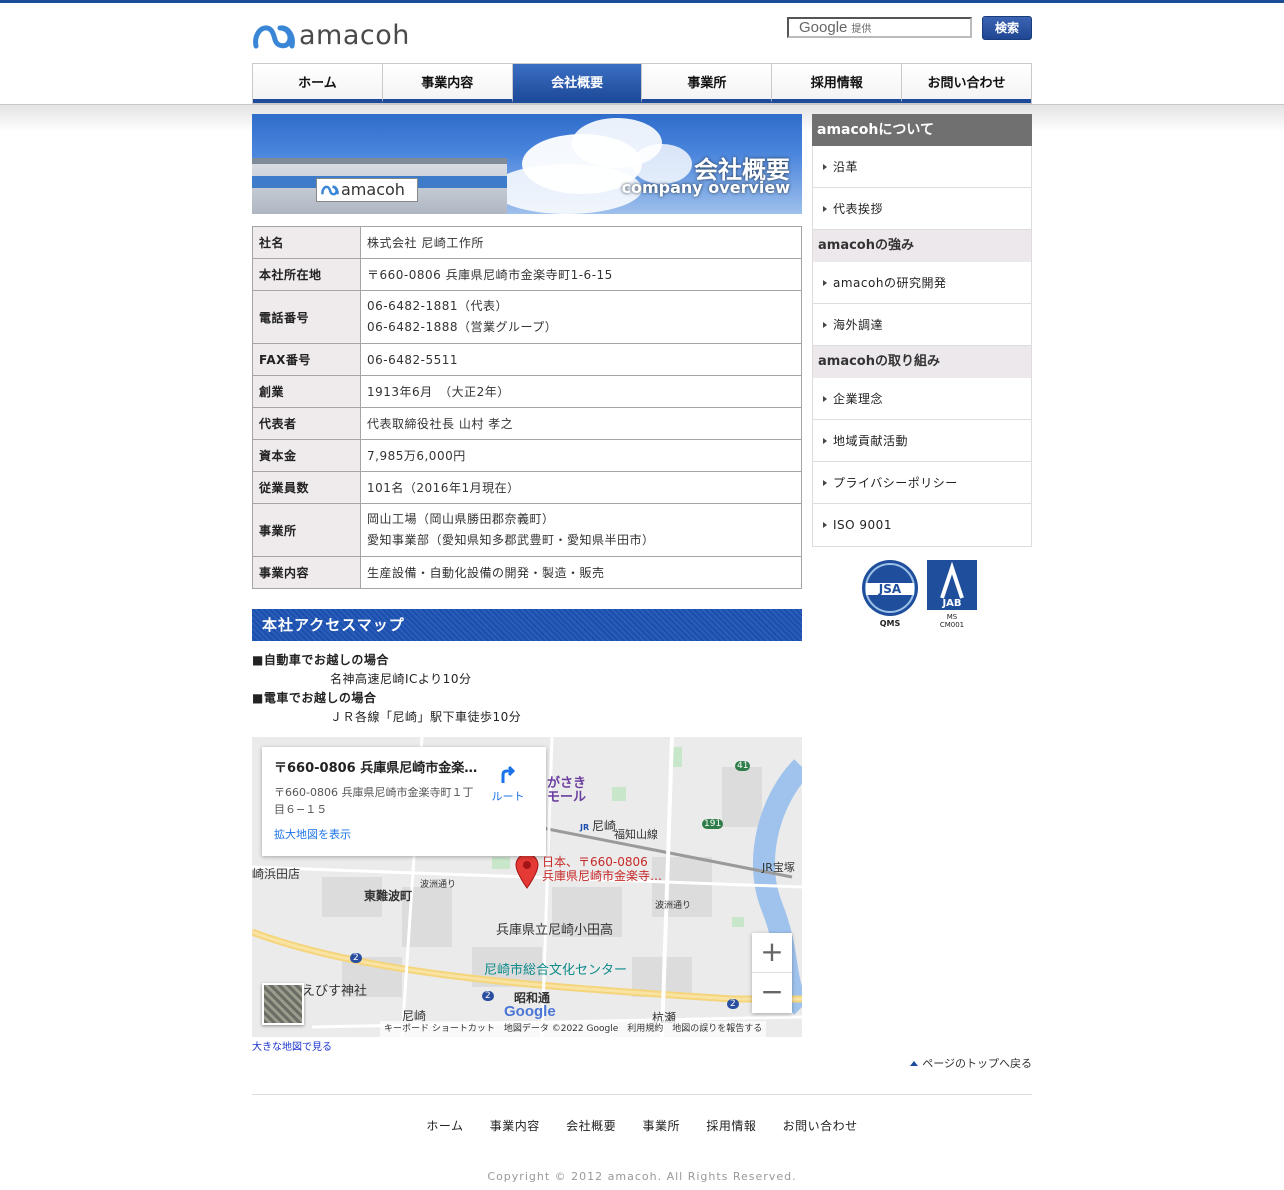 Image resolution: width=1284 pixels, height=1190 pixels. I want to click on sidebar-item-overseas: 海外調達, so click(922, 325).